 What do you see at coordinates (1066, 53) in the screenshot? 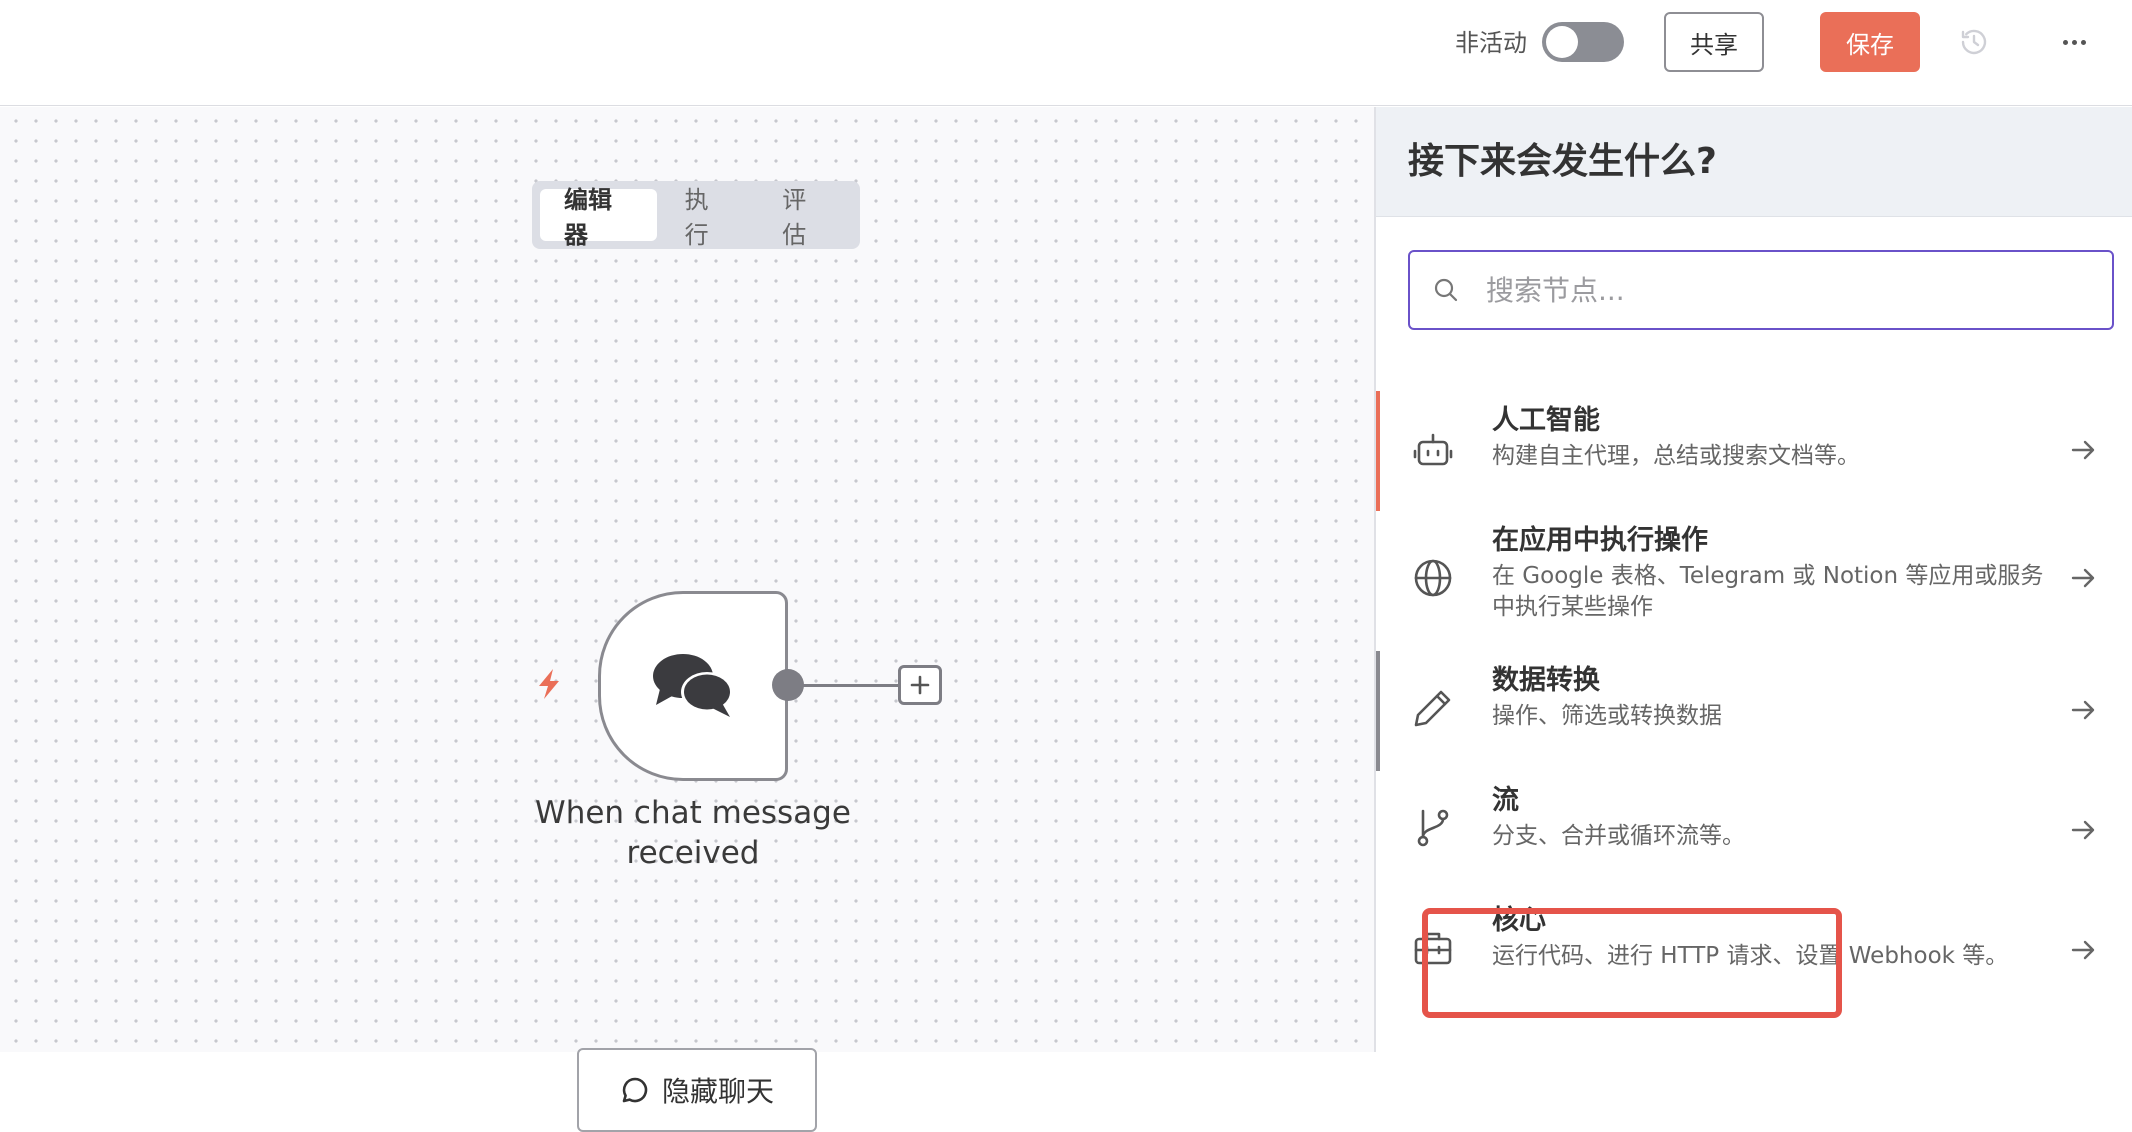
I see `top-bar: 非活动 共享 保存` at bounding box center [1066, 53].